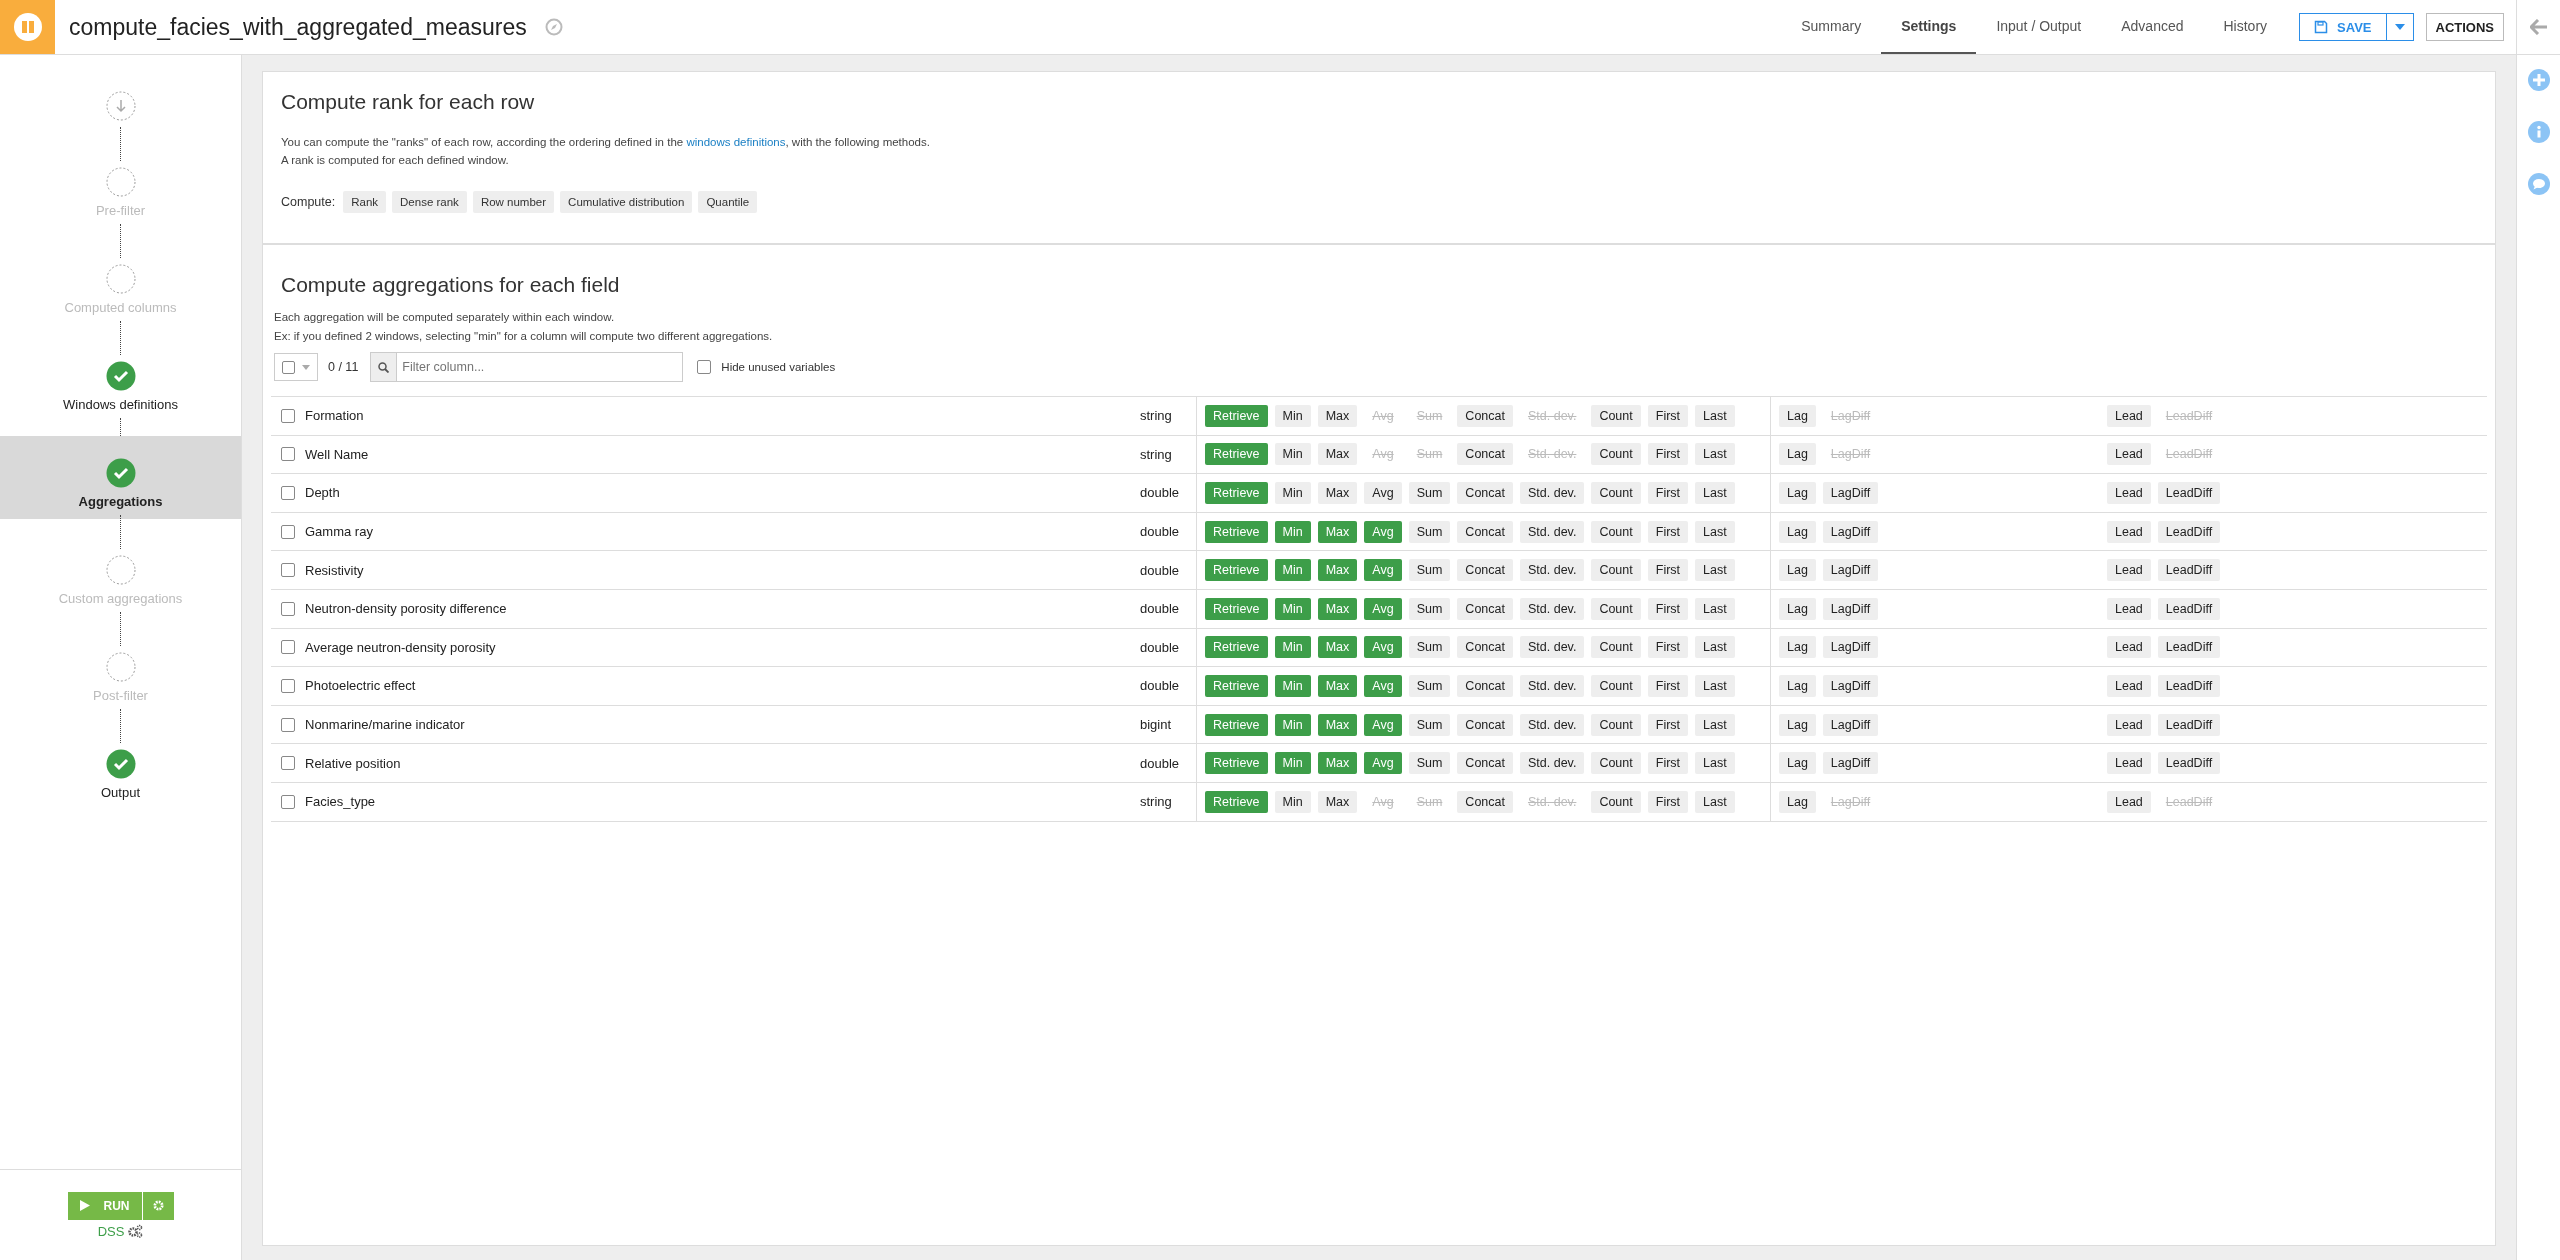 This screenshot has height=1260, width=2560. What do you see at coordinates (120, 774) in the screenshot?
I see `step: Output` at bounding box center [120, 774].